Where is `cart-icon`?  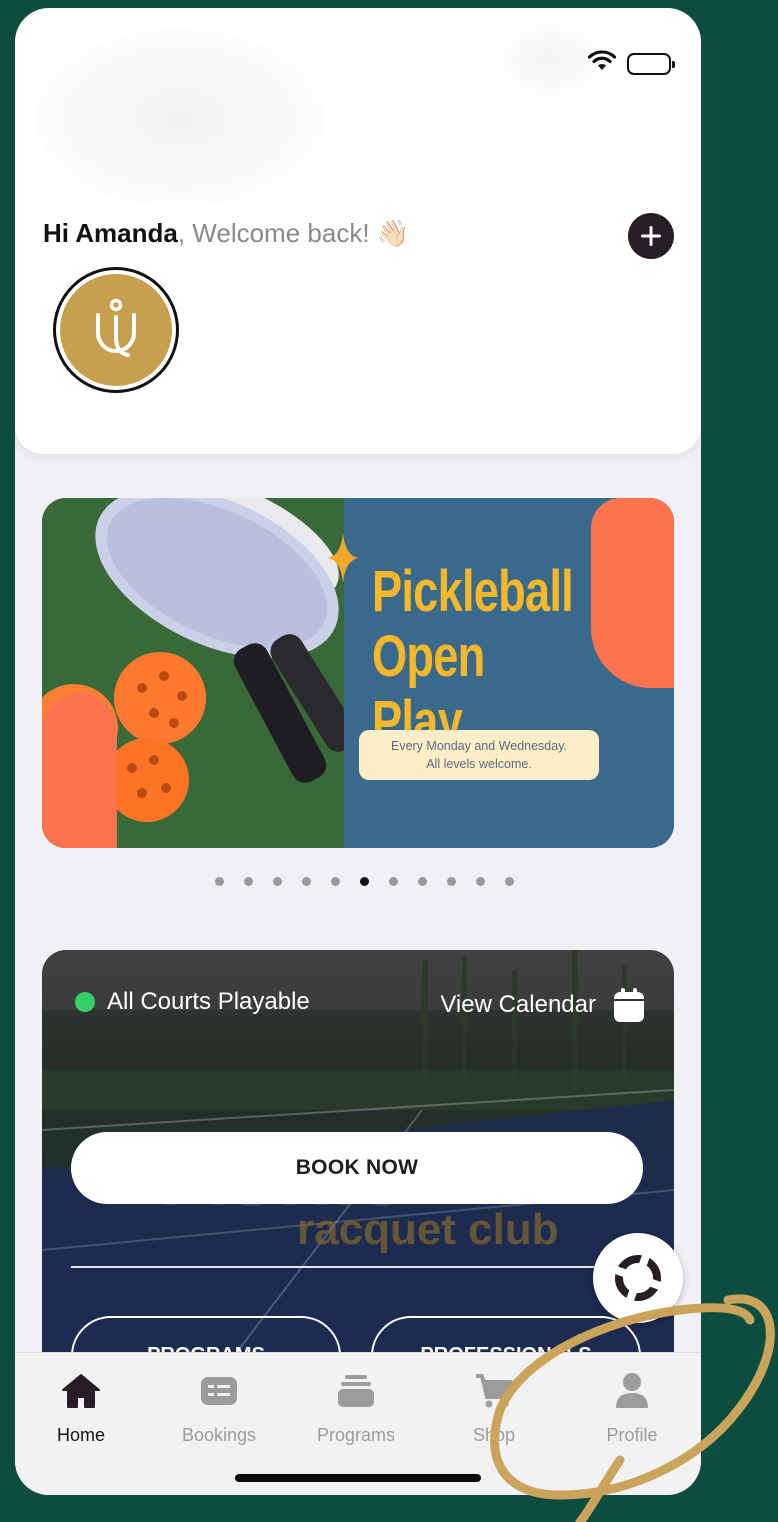
cart-icon is located at coordinates (494, 1391).